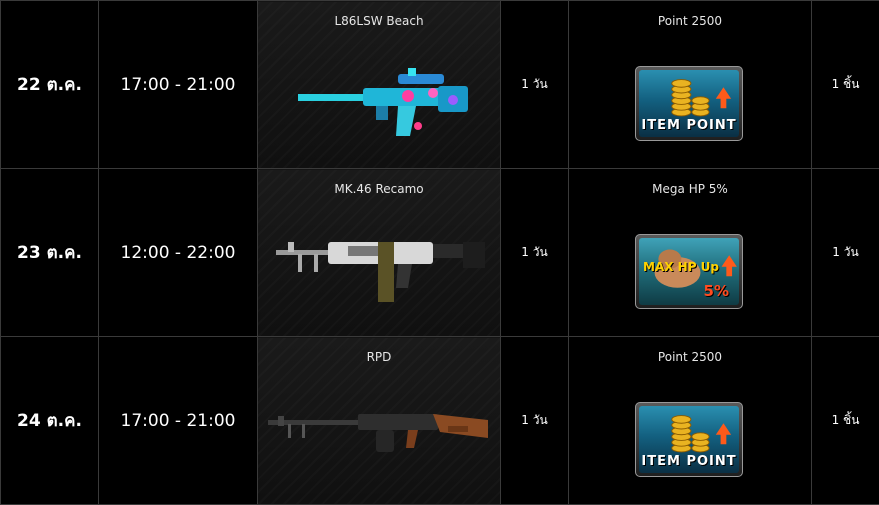 This screenshot has width=879, height=505. What do you see at coordinates (378, 432) in the screenshot?
I see `machine-gun-rpd-icon` at bounding box center [378, 432].